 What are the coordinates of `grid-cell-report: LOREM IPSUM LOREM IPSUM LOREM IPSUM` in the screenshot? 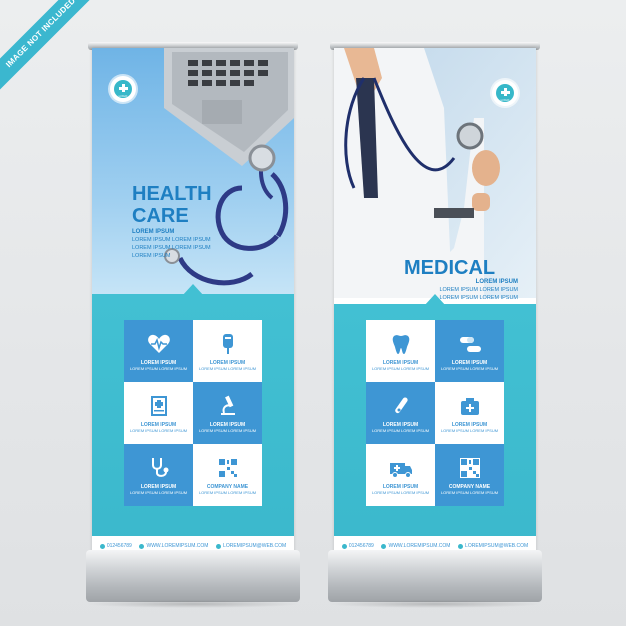 It's located at (158, 413).